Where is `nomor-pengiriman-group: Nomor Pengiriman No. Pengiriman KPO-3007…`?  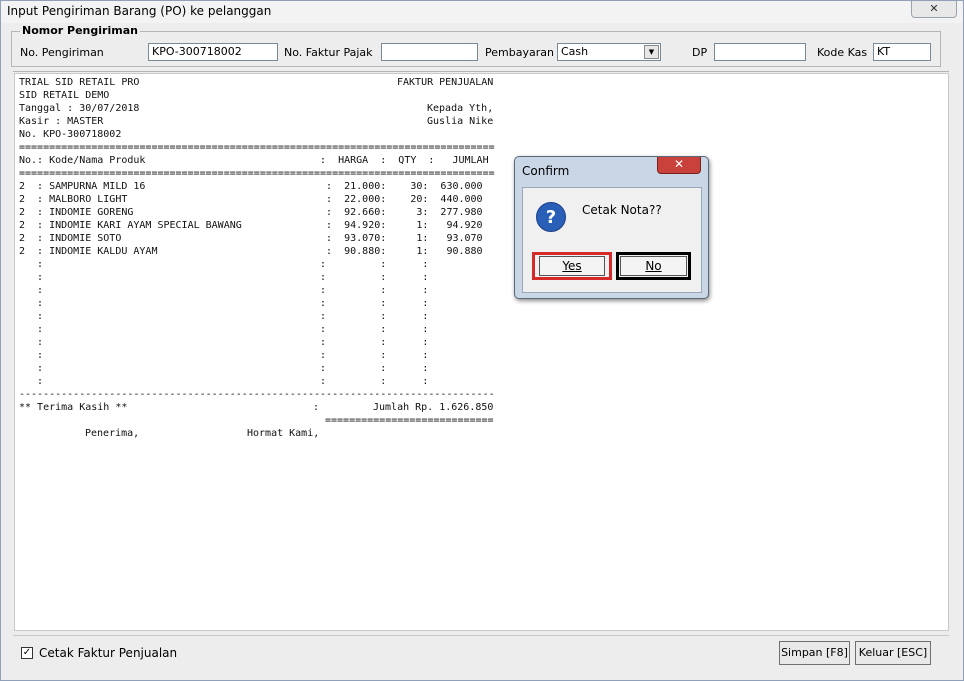 nomor-pengiriman-group: Nomor Pengiriman No. Pengiriman KPO-3007… is located at coordinates (476, 45).